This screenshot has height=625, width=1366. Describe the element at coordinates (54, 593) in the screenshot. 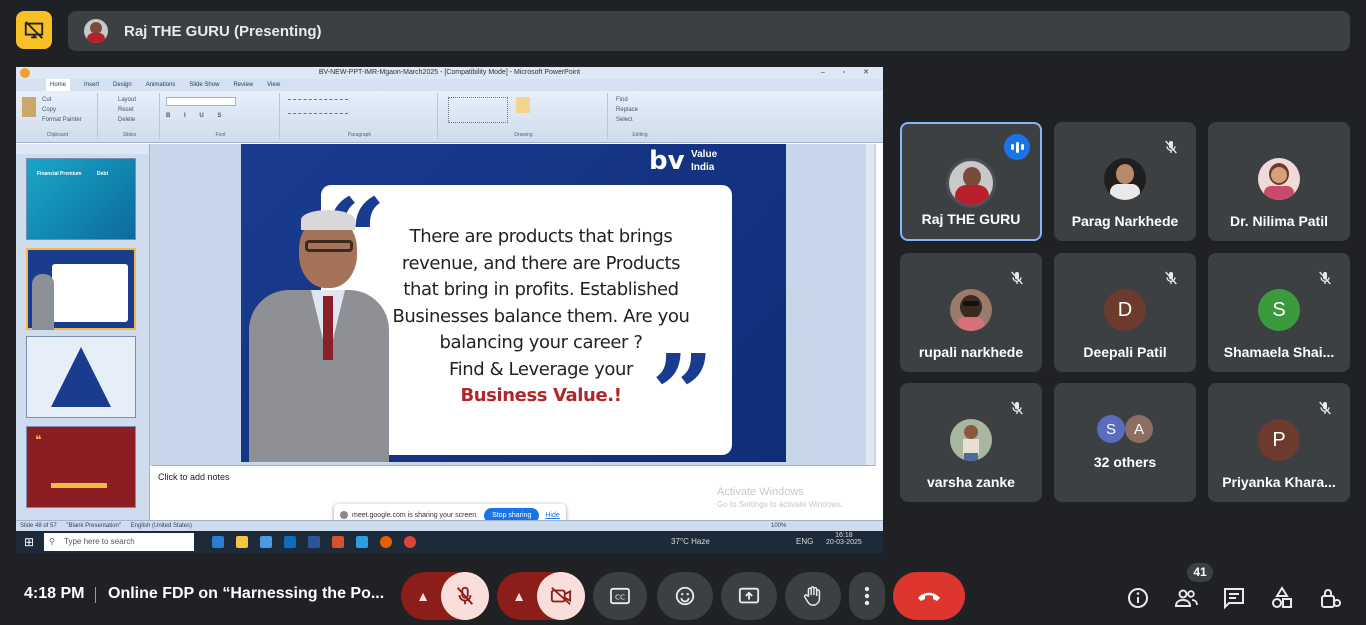

I see `meeting-time: 4:18 PM` at that location.